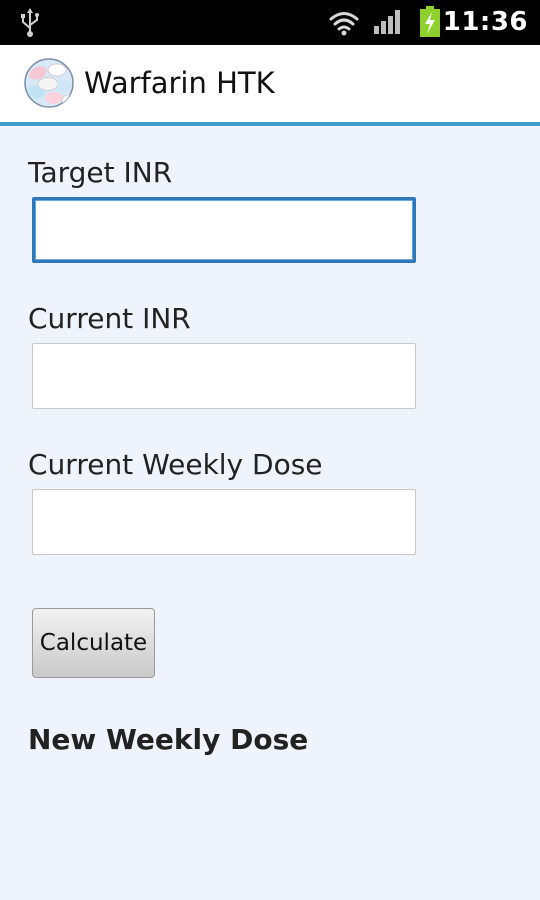 Image resolution: width=540 pixels, height=900 pixels. What do you see at coordinates (93, 643) in the screenshot?
I see `calculate-button: Calculate` at bounding box center [93, 643].